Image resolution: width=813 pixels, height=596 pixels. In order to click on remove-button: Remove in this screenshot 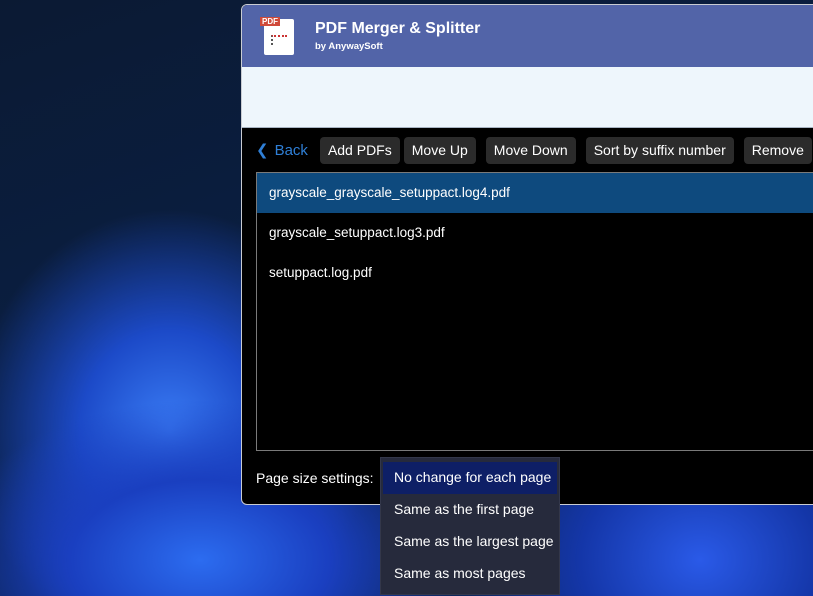, I will do `click(777, 150)`.